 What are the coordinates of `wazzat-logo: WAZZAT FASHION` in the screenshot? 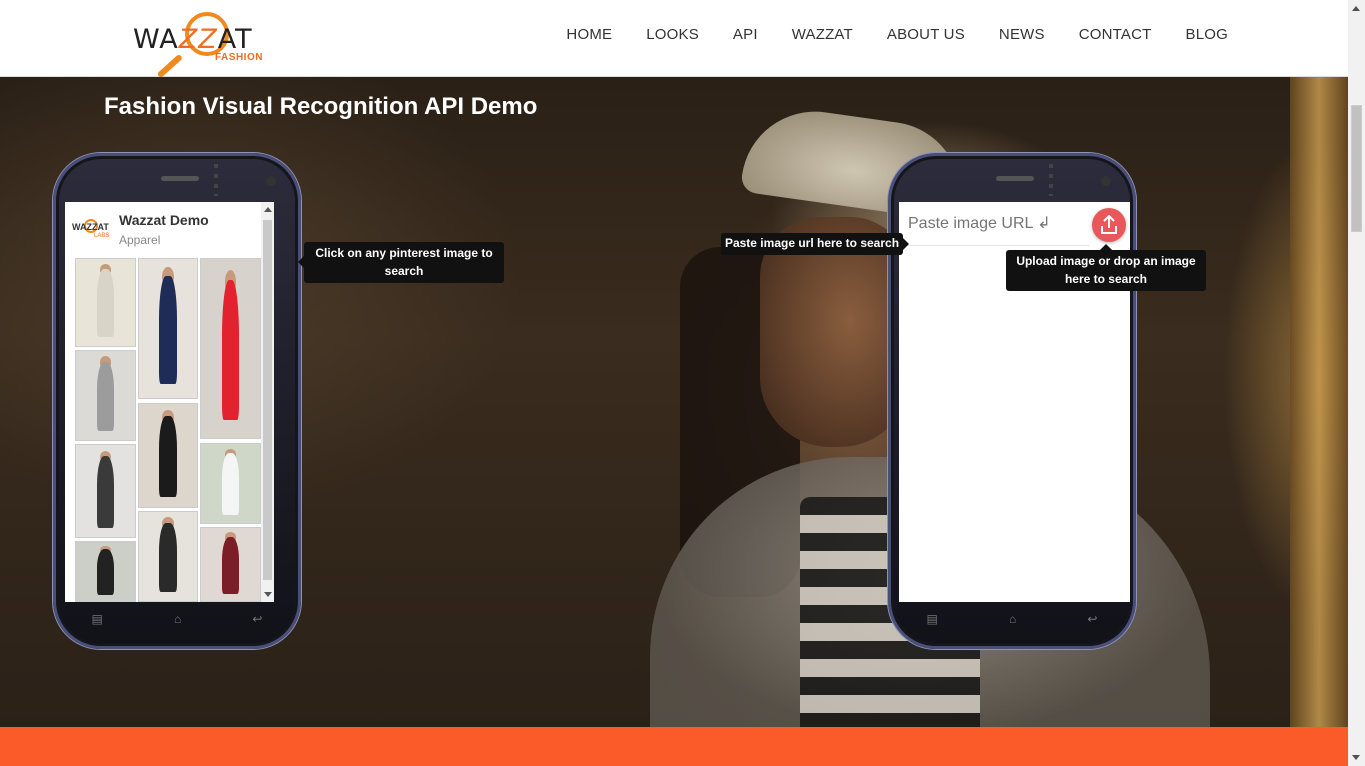 It's located at (200, 44).